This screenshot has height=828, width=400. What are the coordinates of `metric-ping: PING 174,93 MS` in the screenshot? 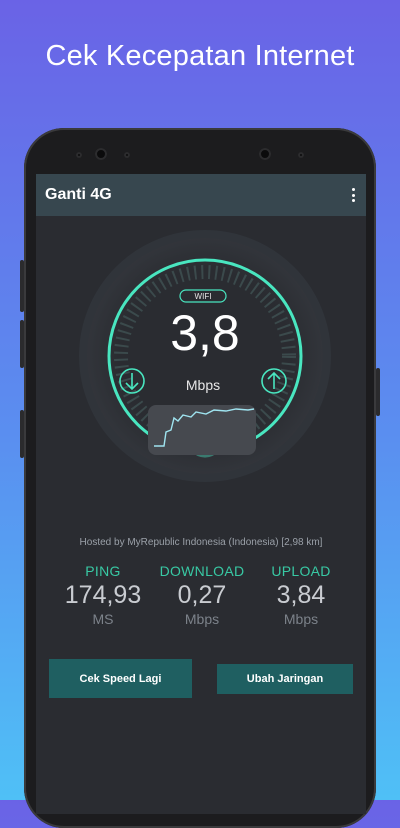 It's located at (103, 595).